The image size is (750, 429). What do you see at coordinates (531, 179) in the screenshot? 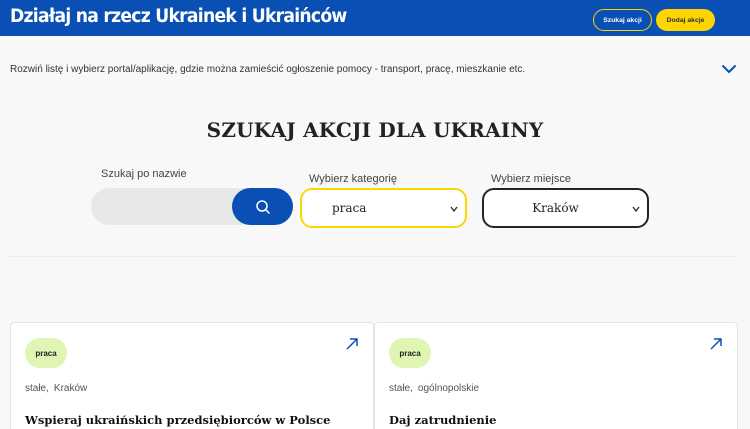
I see `place-label: Wybierz miejsce` at bounding box center [531, 179].